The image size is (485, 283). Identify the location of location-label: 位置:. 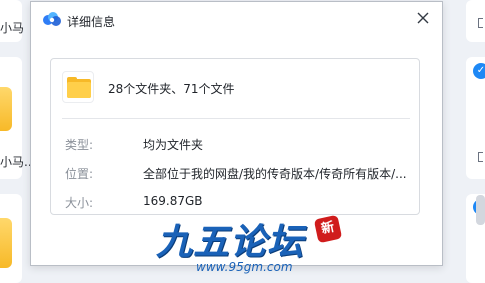
(79, 174).